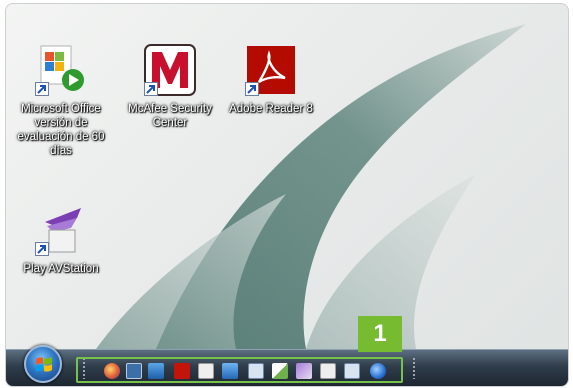 Image resolution: width=573 pixels, height=388 pixels. Describe the element at coordinates (170, 70) in the screenshot. I see `mcafee-icon` at that location.